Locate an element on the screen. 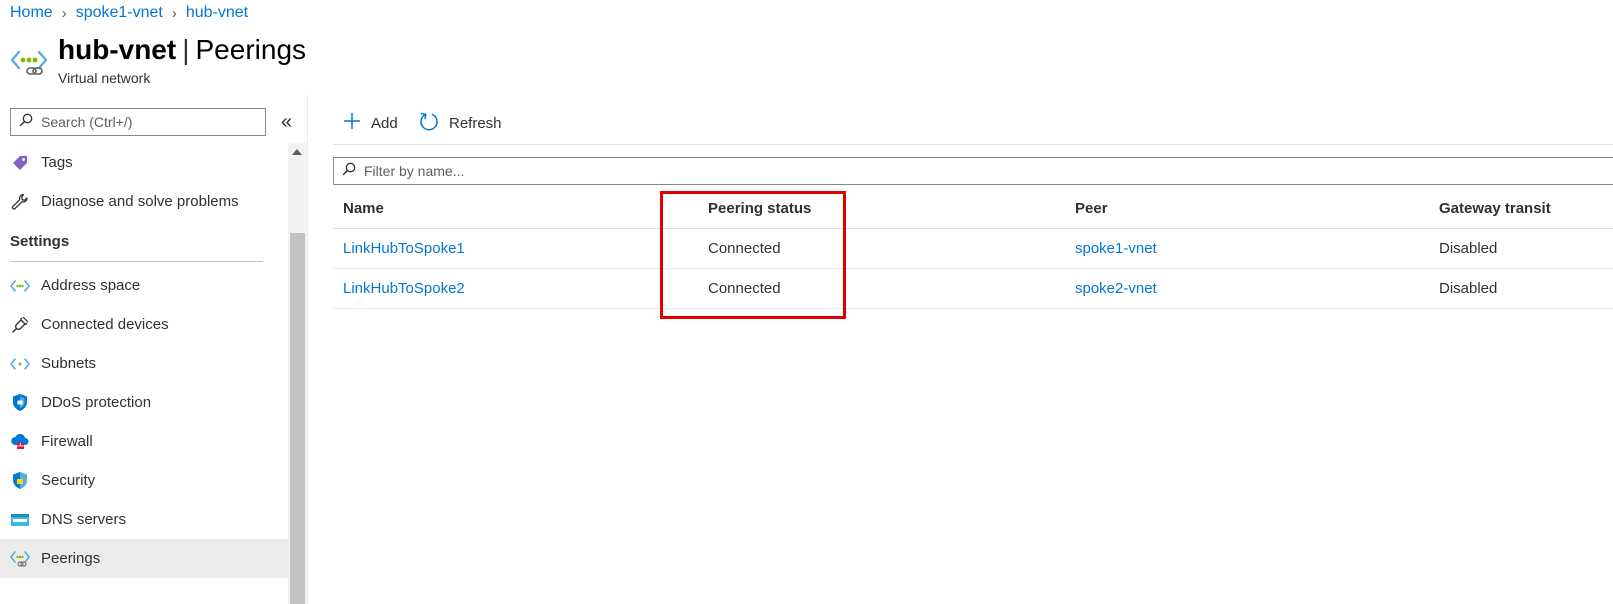 The height and width of the screenshot is (604, 1613). refresh-button-label: Refresh is located at coordinates (475, 123).